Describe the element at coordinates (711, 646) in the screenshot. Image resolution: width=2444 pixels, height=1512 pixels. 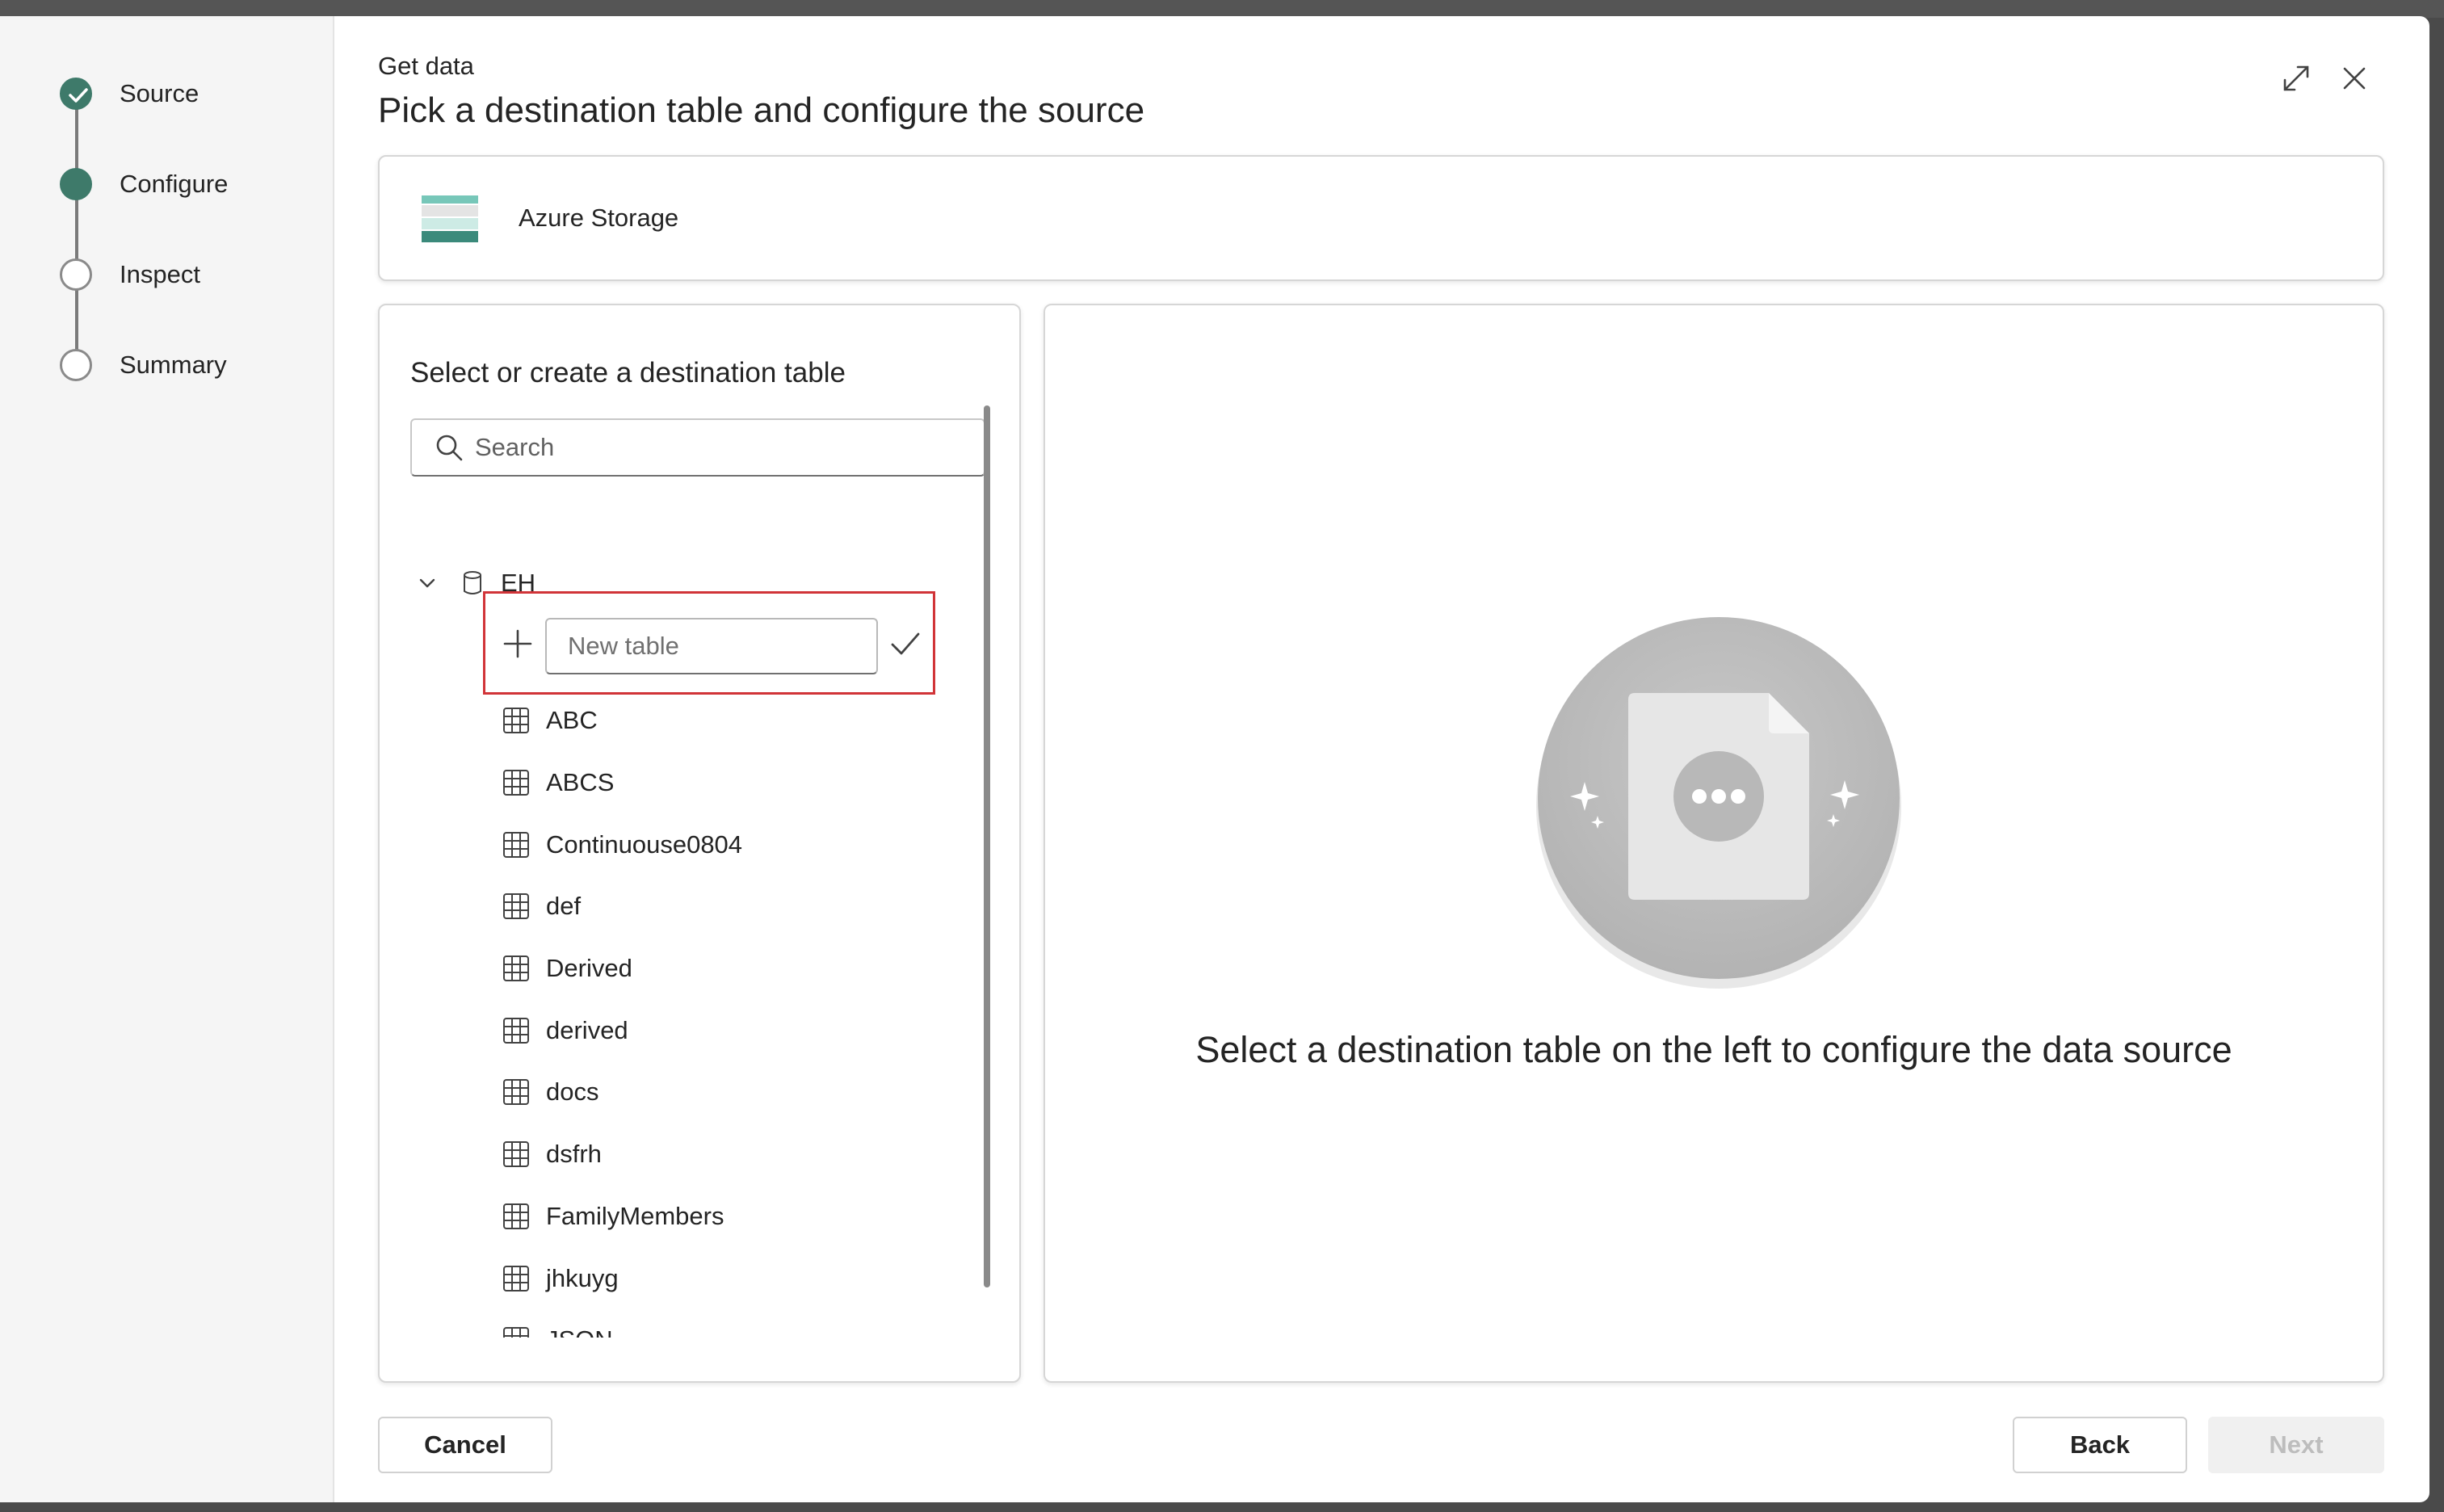
I see `new-table-input: New table` at that location.